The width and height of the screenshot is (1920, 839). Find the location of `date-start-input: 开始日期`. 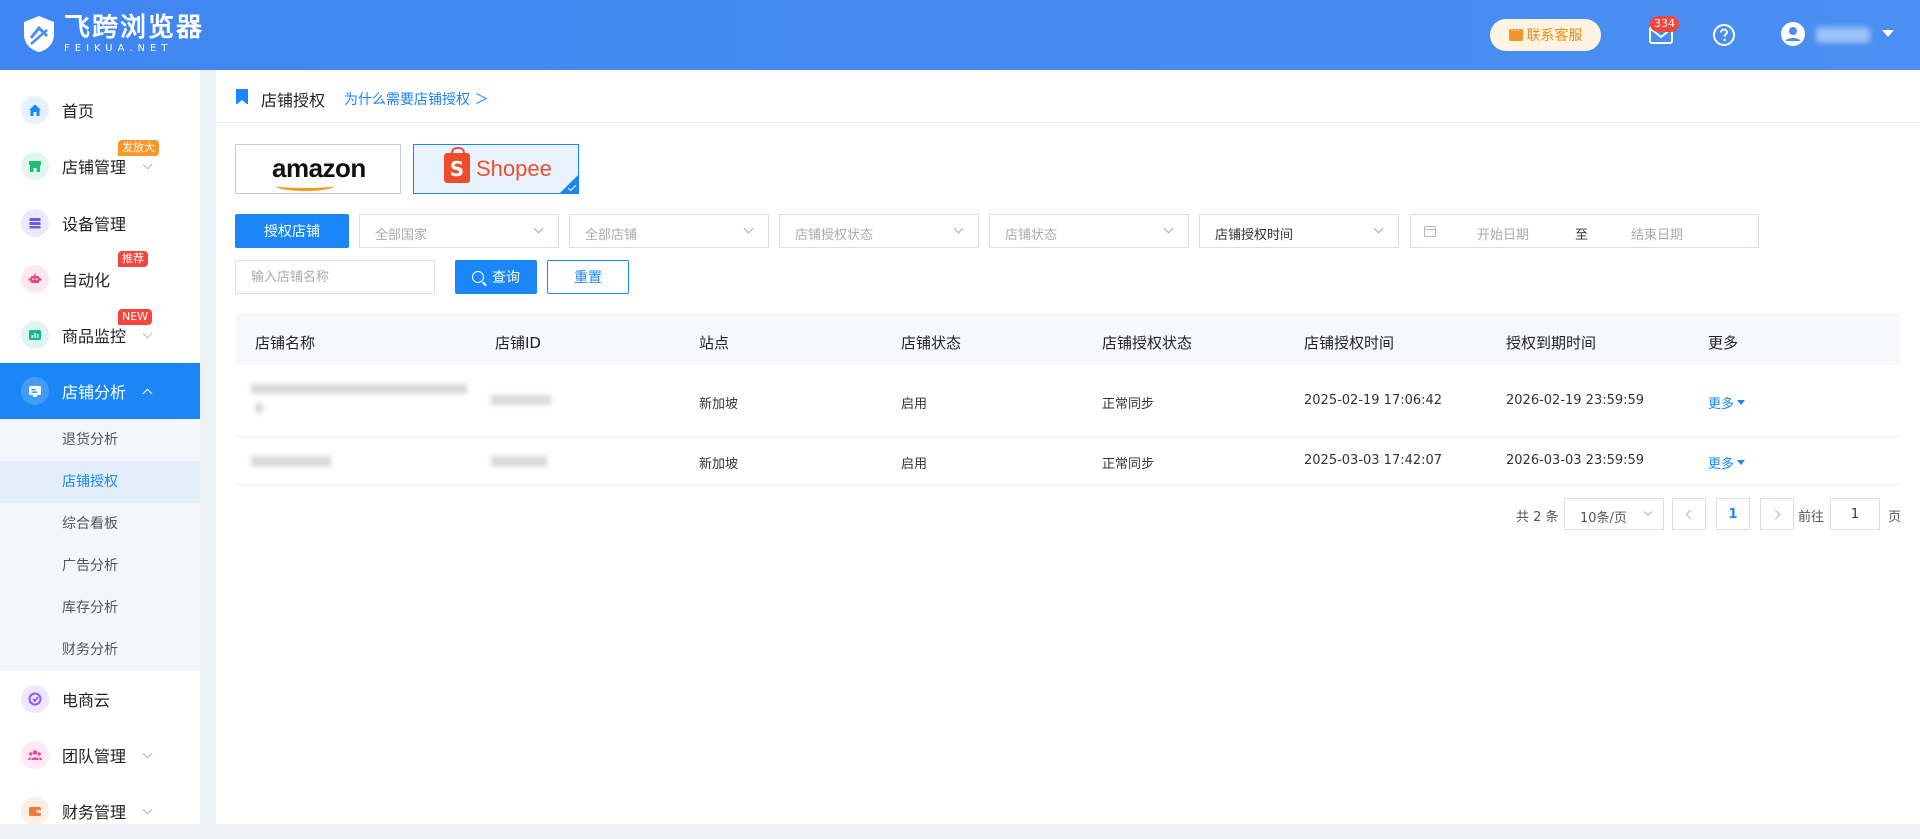

date-start-input: 开始日期 is located at coordinates (1503, 233).